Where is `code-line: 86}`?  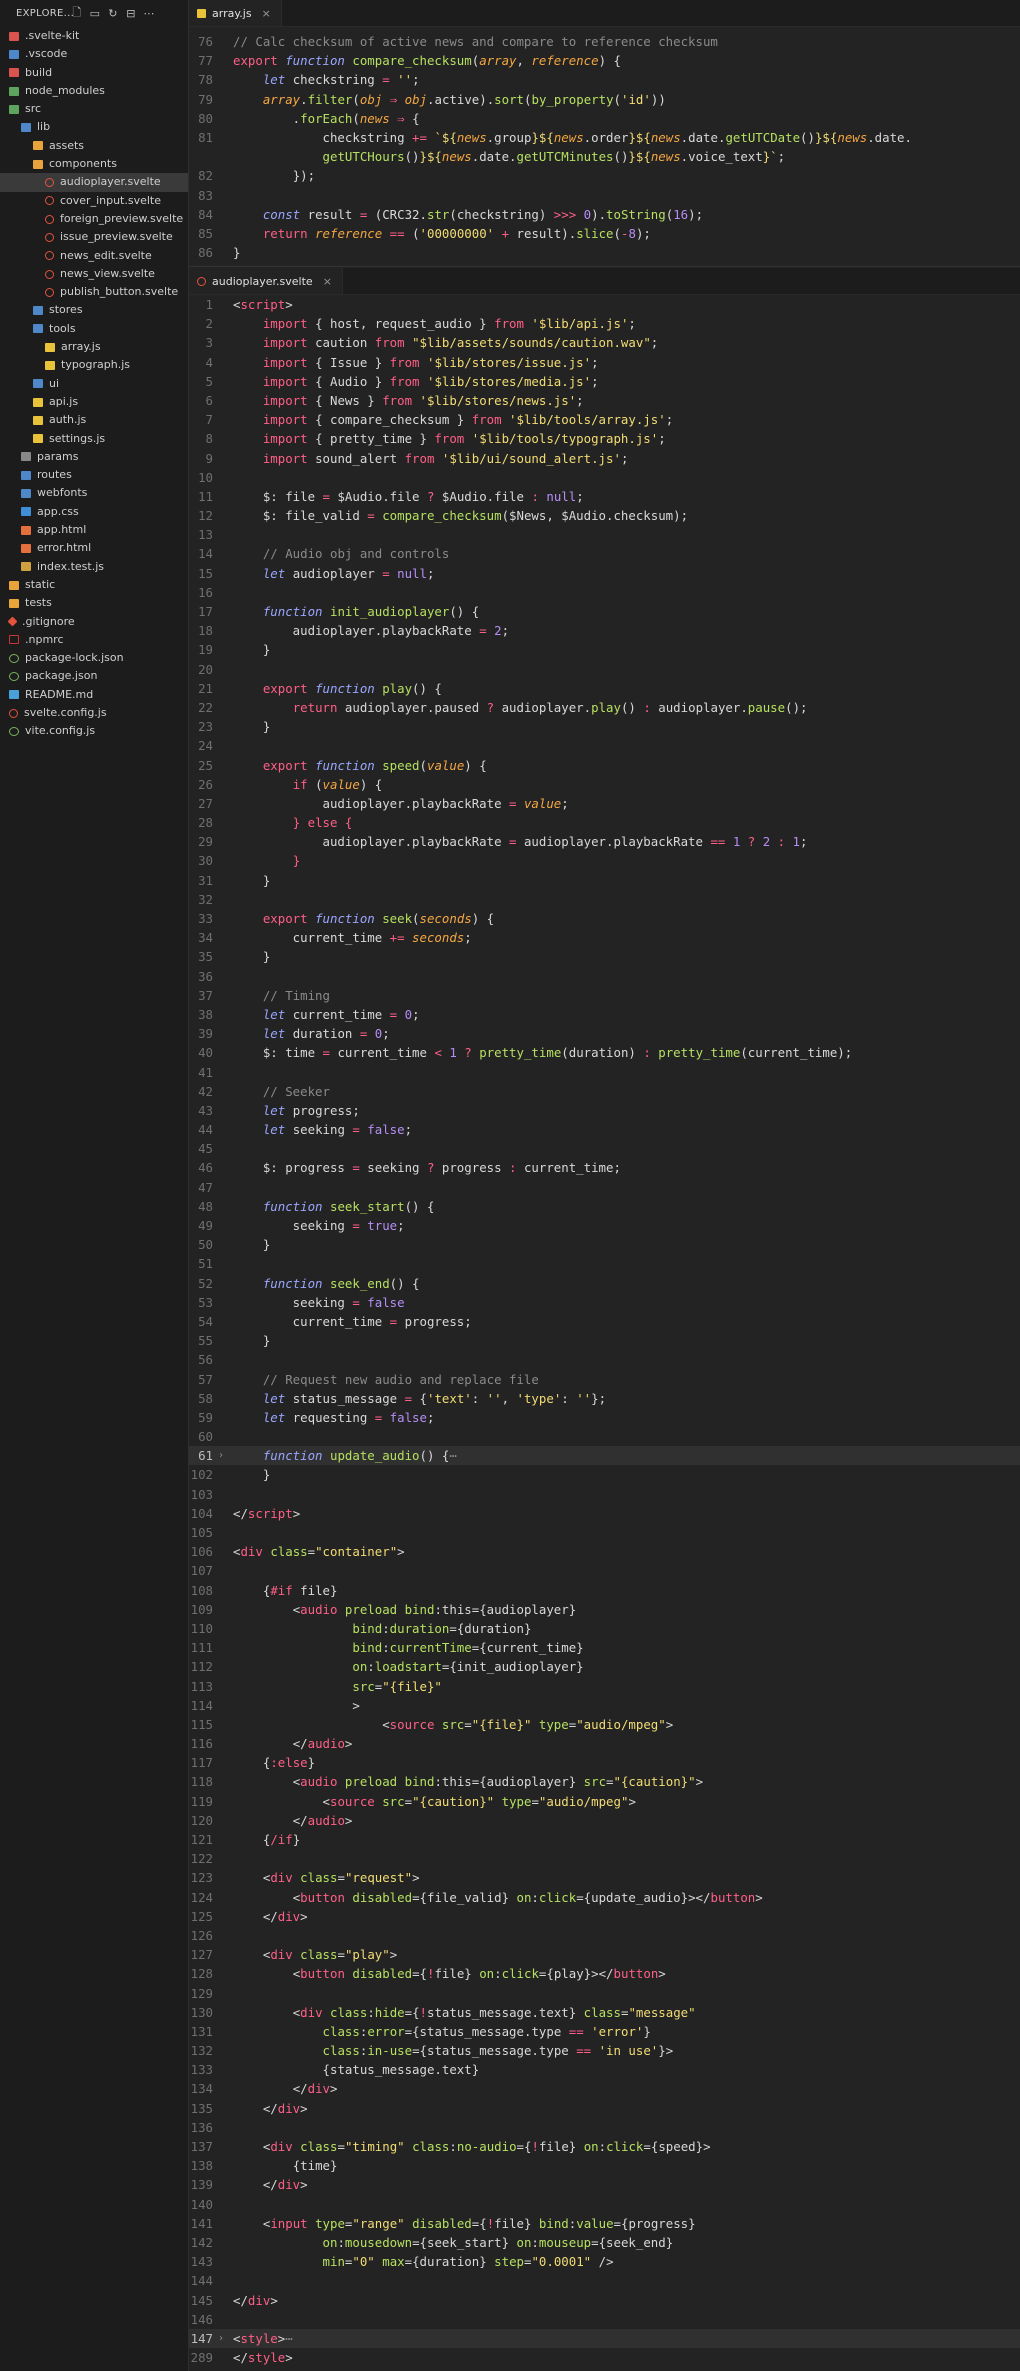 code-line: 86} is located at coordinates (604, 252).